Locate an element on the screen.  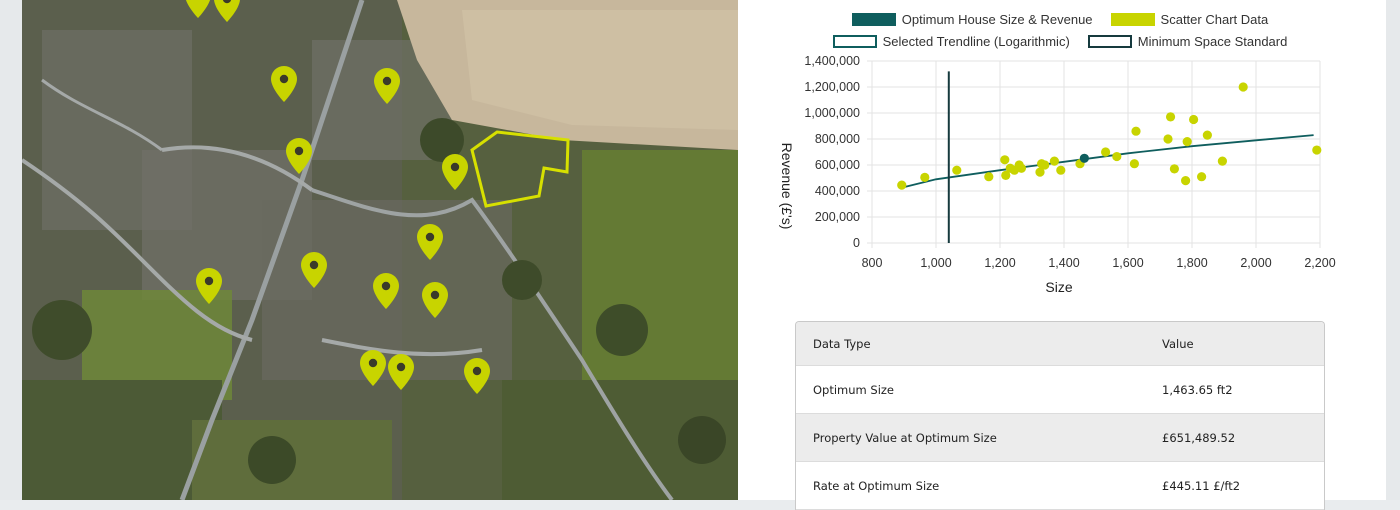
y-tick-label: 1,000,000 is located at coordinates (832, 113).